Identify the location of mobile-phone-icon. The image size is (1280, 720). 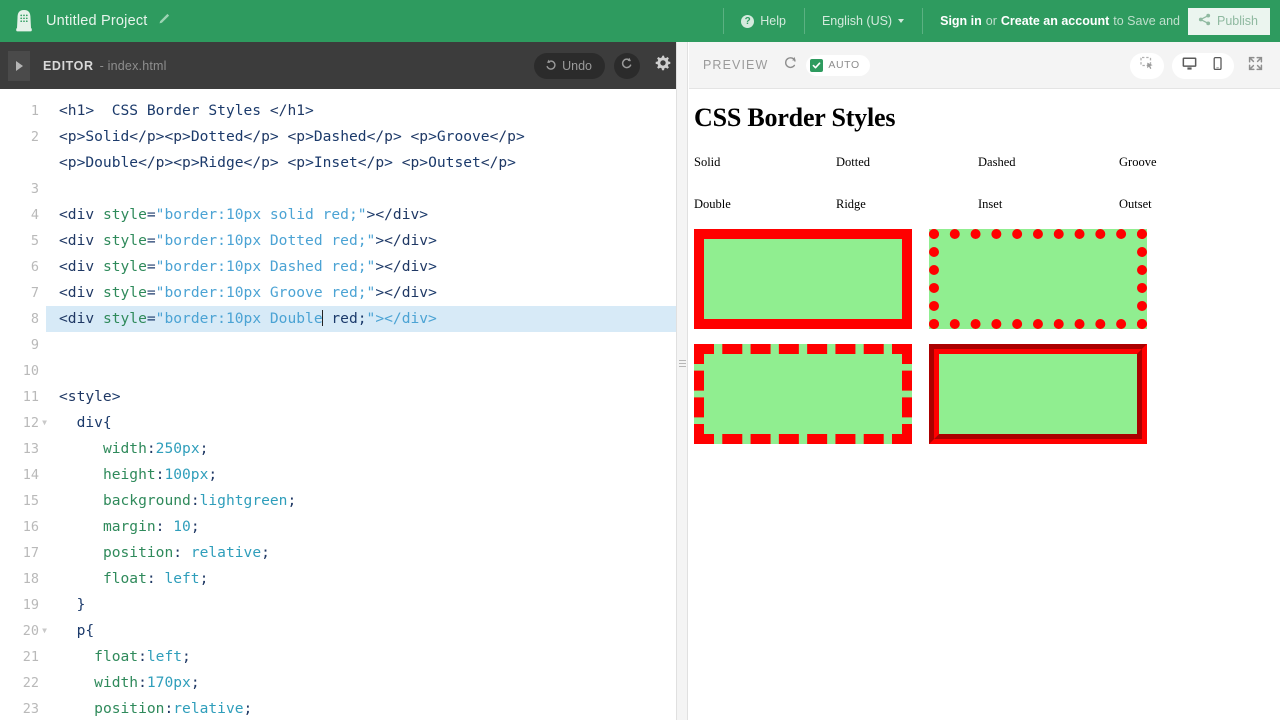
(1217, 66).